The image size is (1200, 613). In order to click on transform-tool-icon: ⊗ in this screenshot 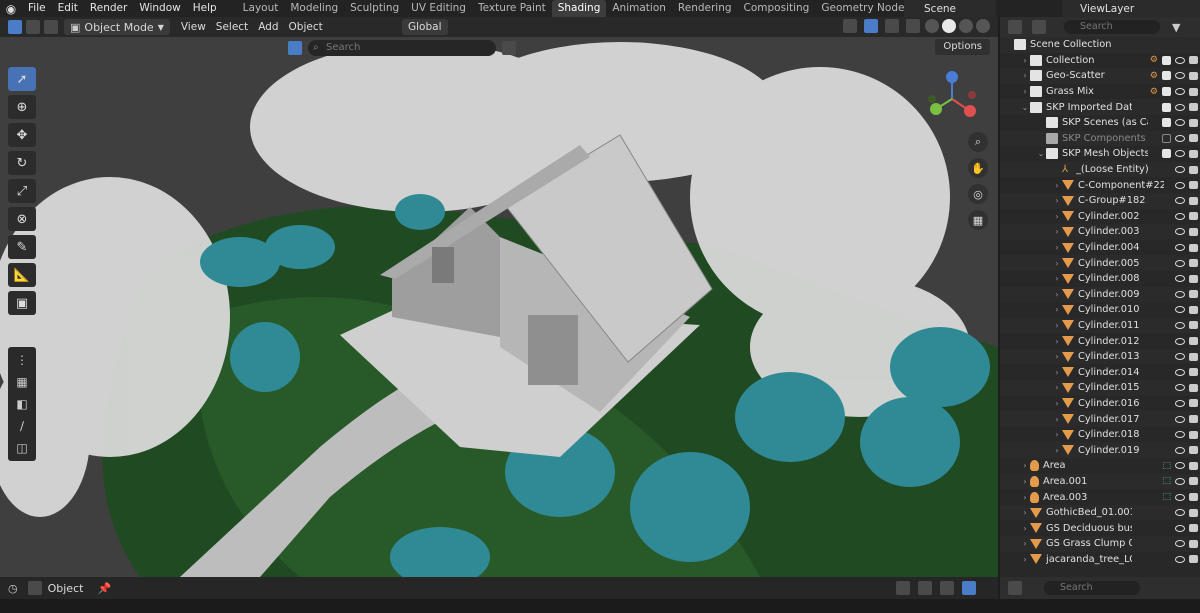, I will do `click(22, 219)`.